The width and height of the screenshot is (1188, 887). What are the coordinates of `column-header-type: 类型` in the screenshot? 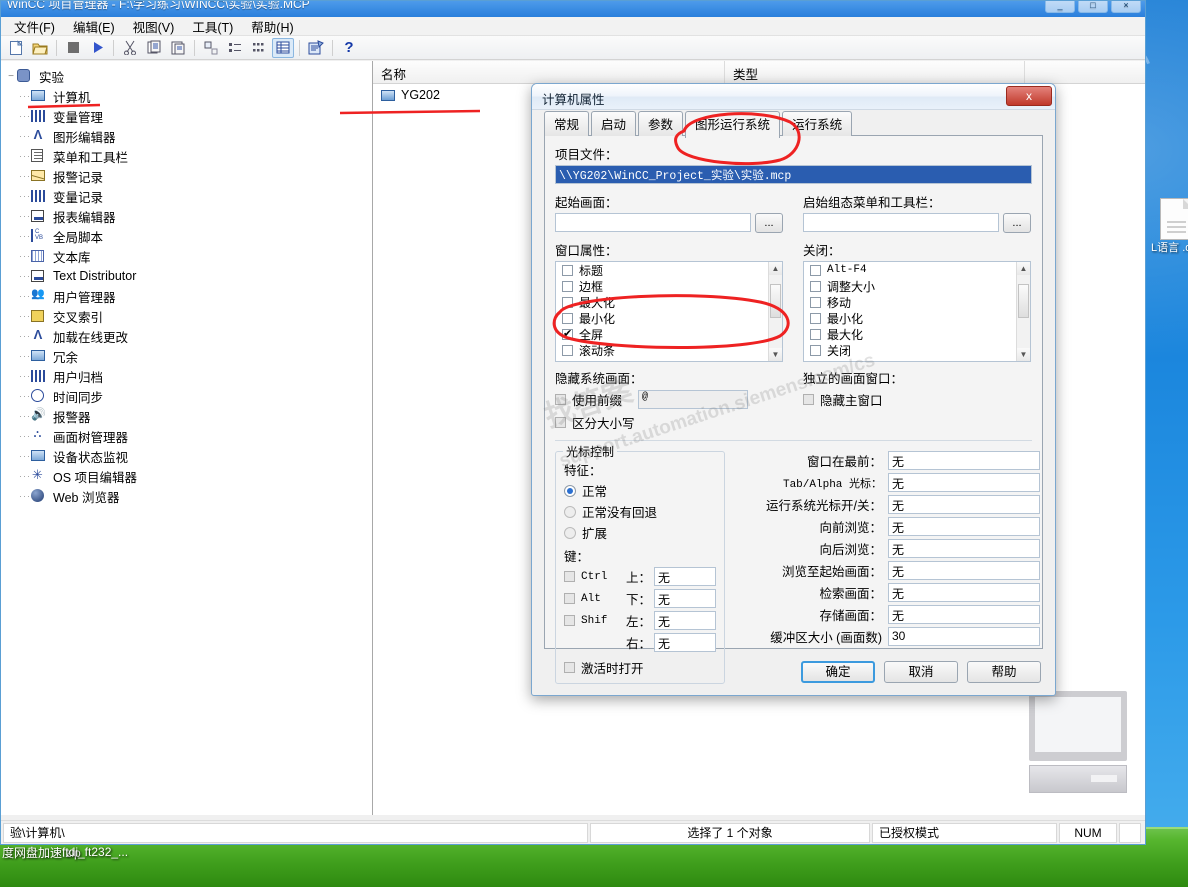 It's located at (875, 72).